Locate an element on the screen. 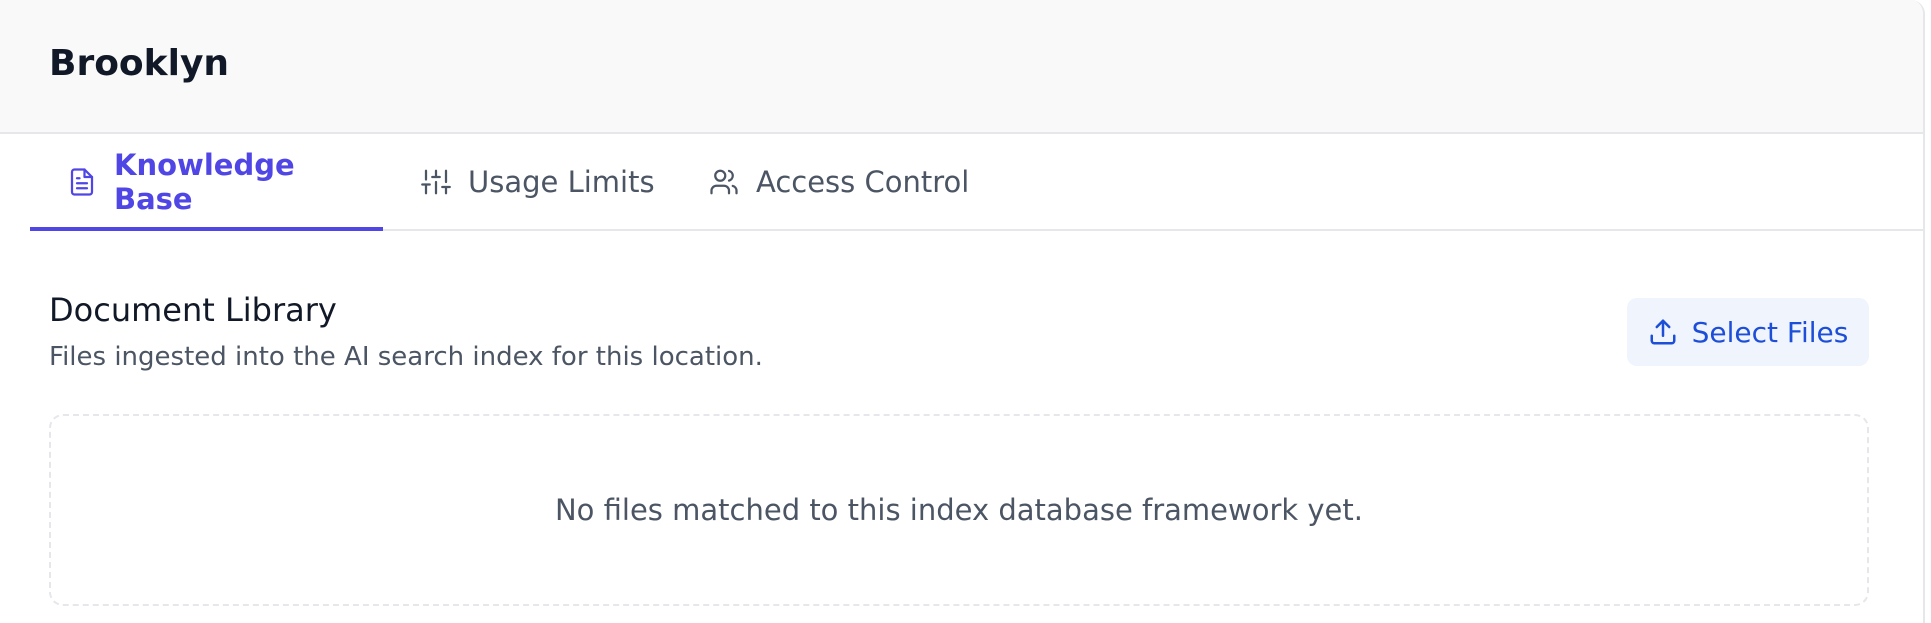 The width and height of the screenshot is (1931, 623). tab-label: Knowledge Base is located at coordinates (204, 181).